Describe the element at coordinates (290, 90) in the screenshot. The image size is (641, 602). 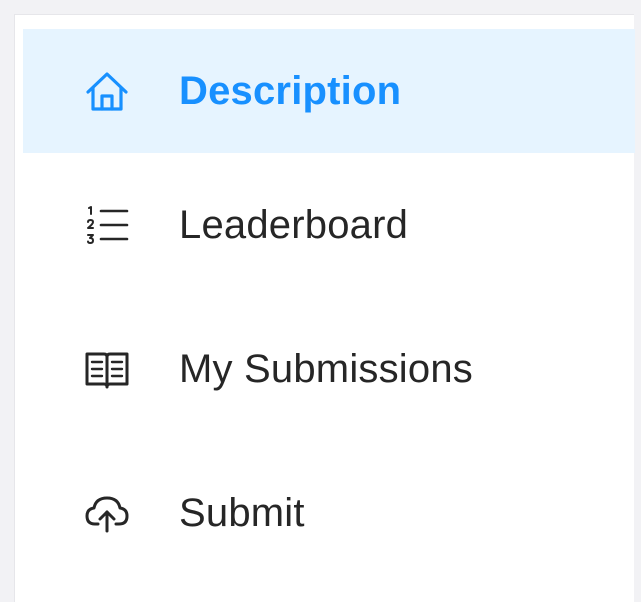
I see `menu-item-label: Description` at that location.